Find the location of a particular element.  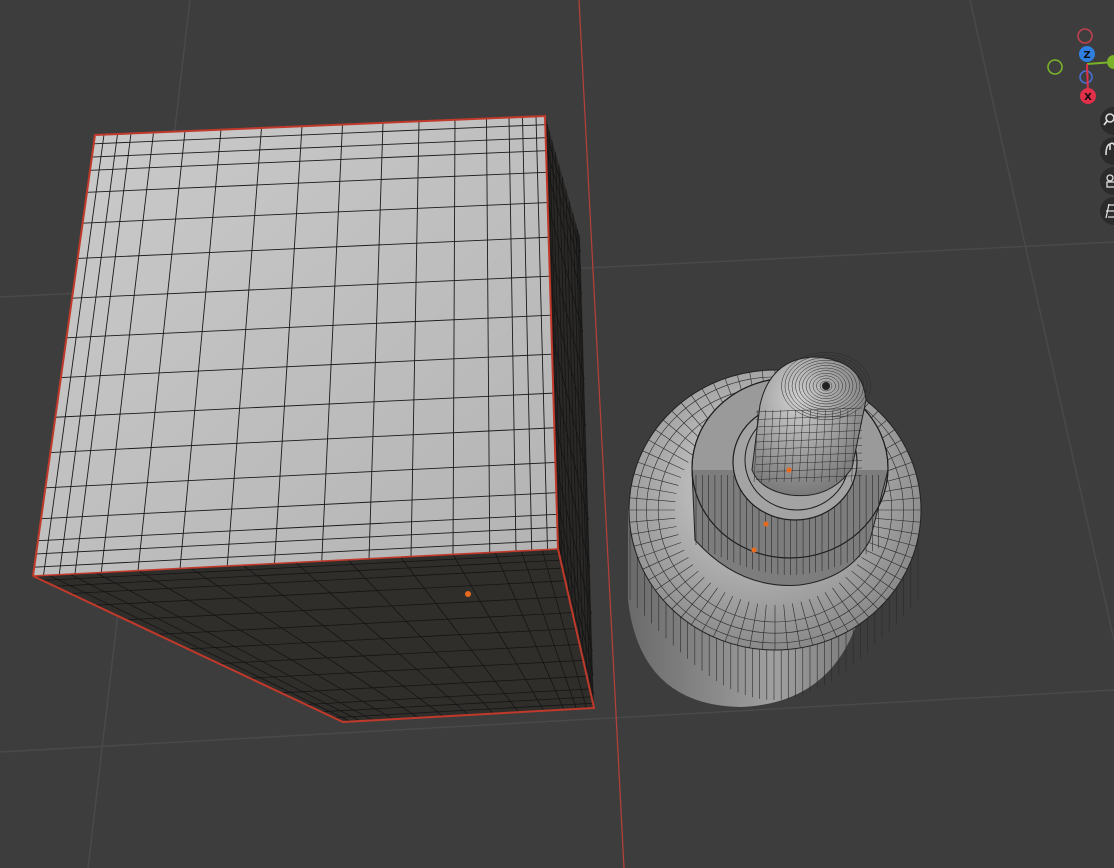

neg-y-axis-handle is located at coordinates (1055, 67).